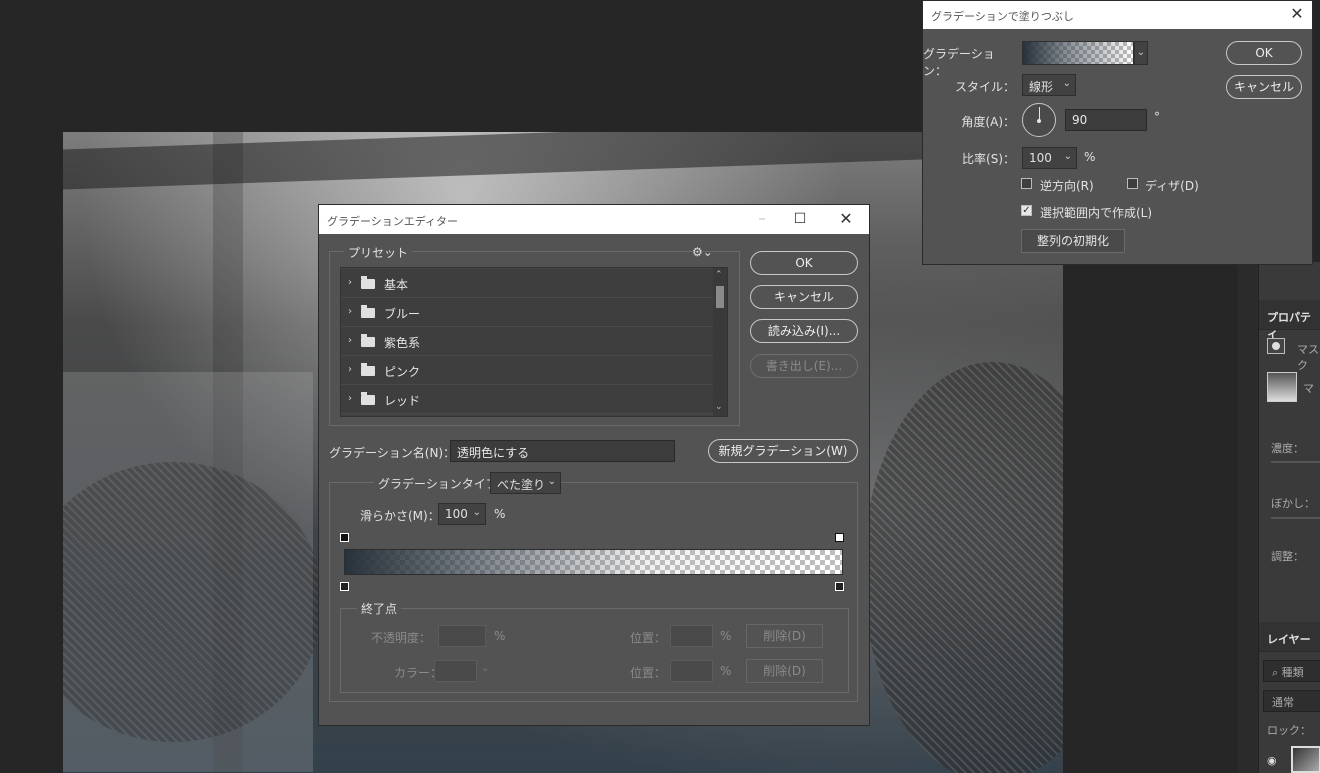 The height and width of the screenshot is (773, 1320). I want to click on gradient-swatch, so click(1078, 53).